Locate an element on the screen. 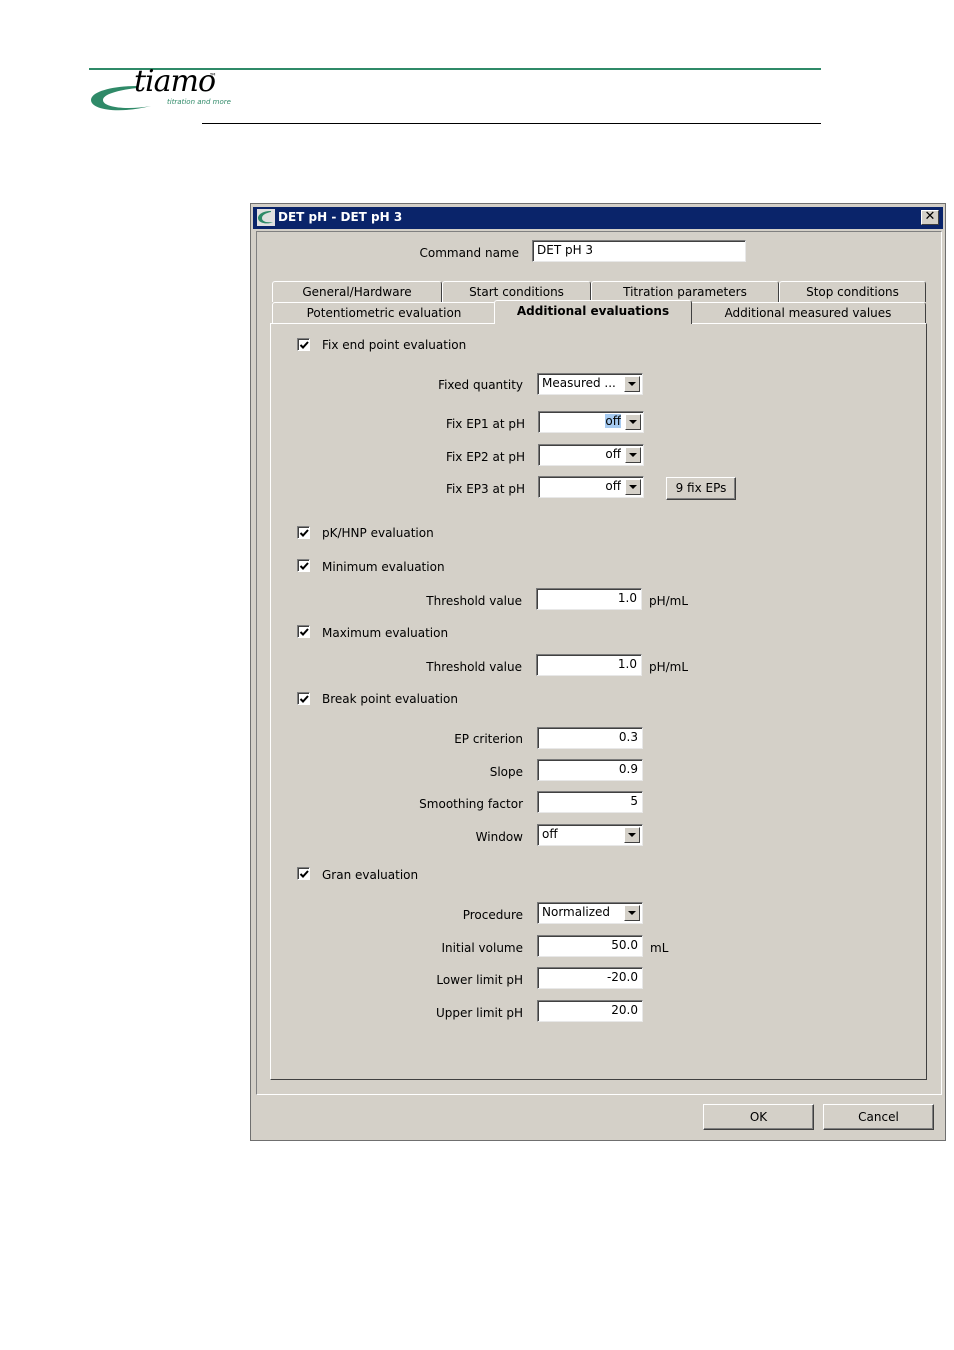 The height and width of the screenshot is (1350, 954). tab-additional-evaluations: Additional evaluations is located at coordinates (593, 312).